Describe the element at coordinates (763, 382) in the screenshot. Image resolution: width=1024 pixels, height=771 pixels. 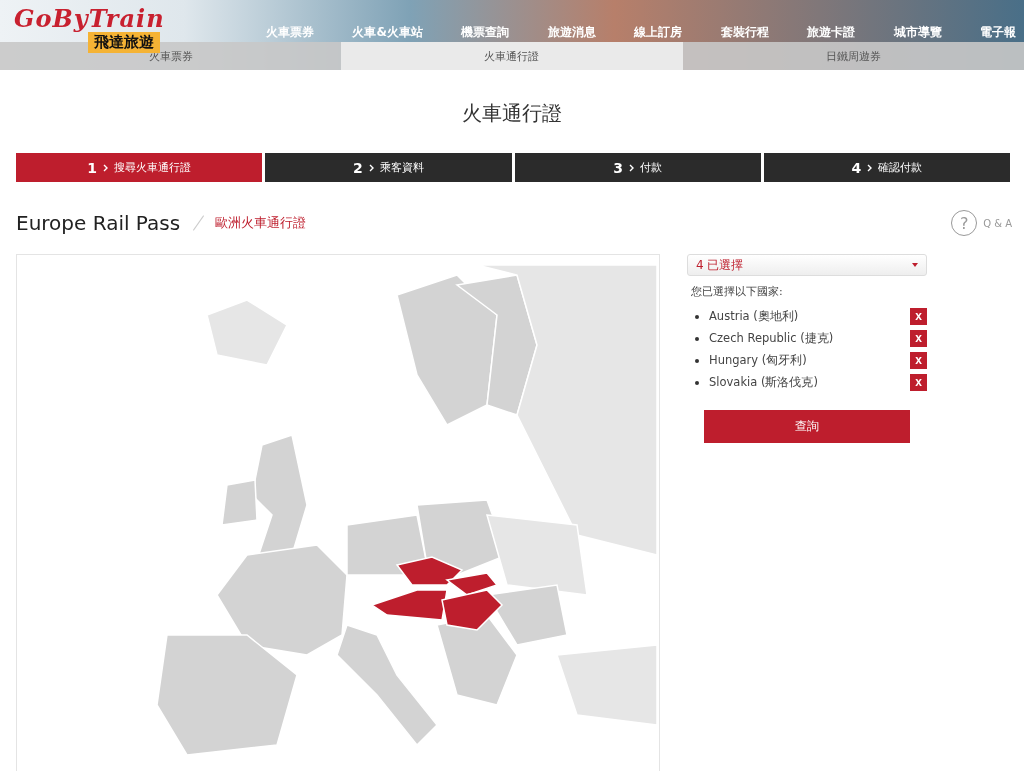
I see `country-name: Slovakia (斯洛伐克)` at that location.